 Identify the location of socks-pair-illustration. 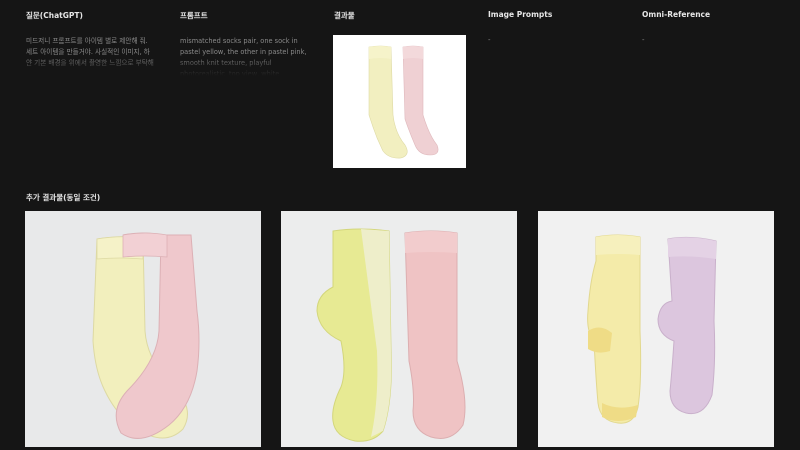
(399, 101).